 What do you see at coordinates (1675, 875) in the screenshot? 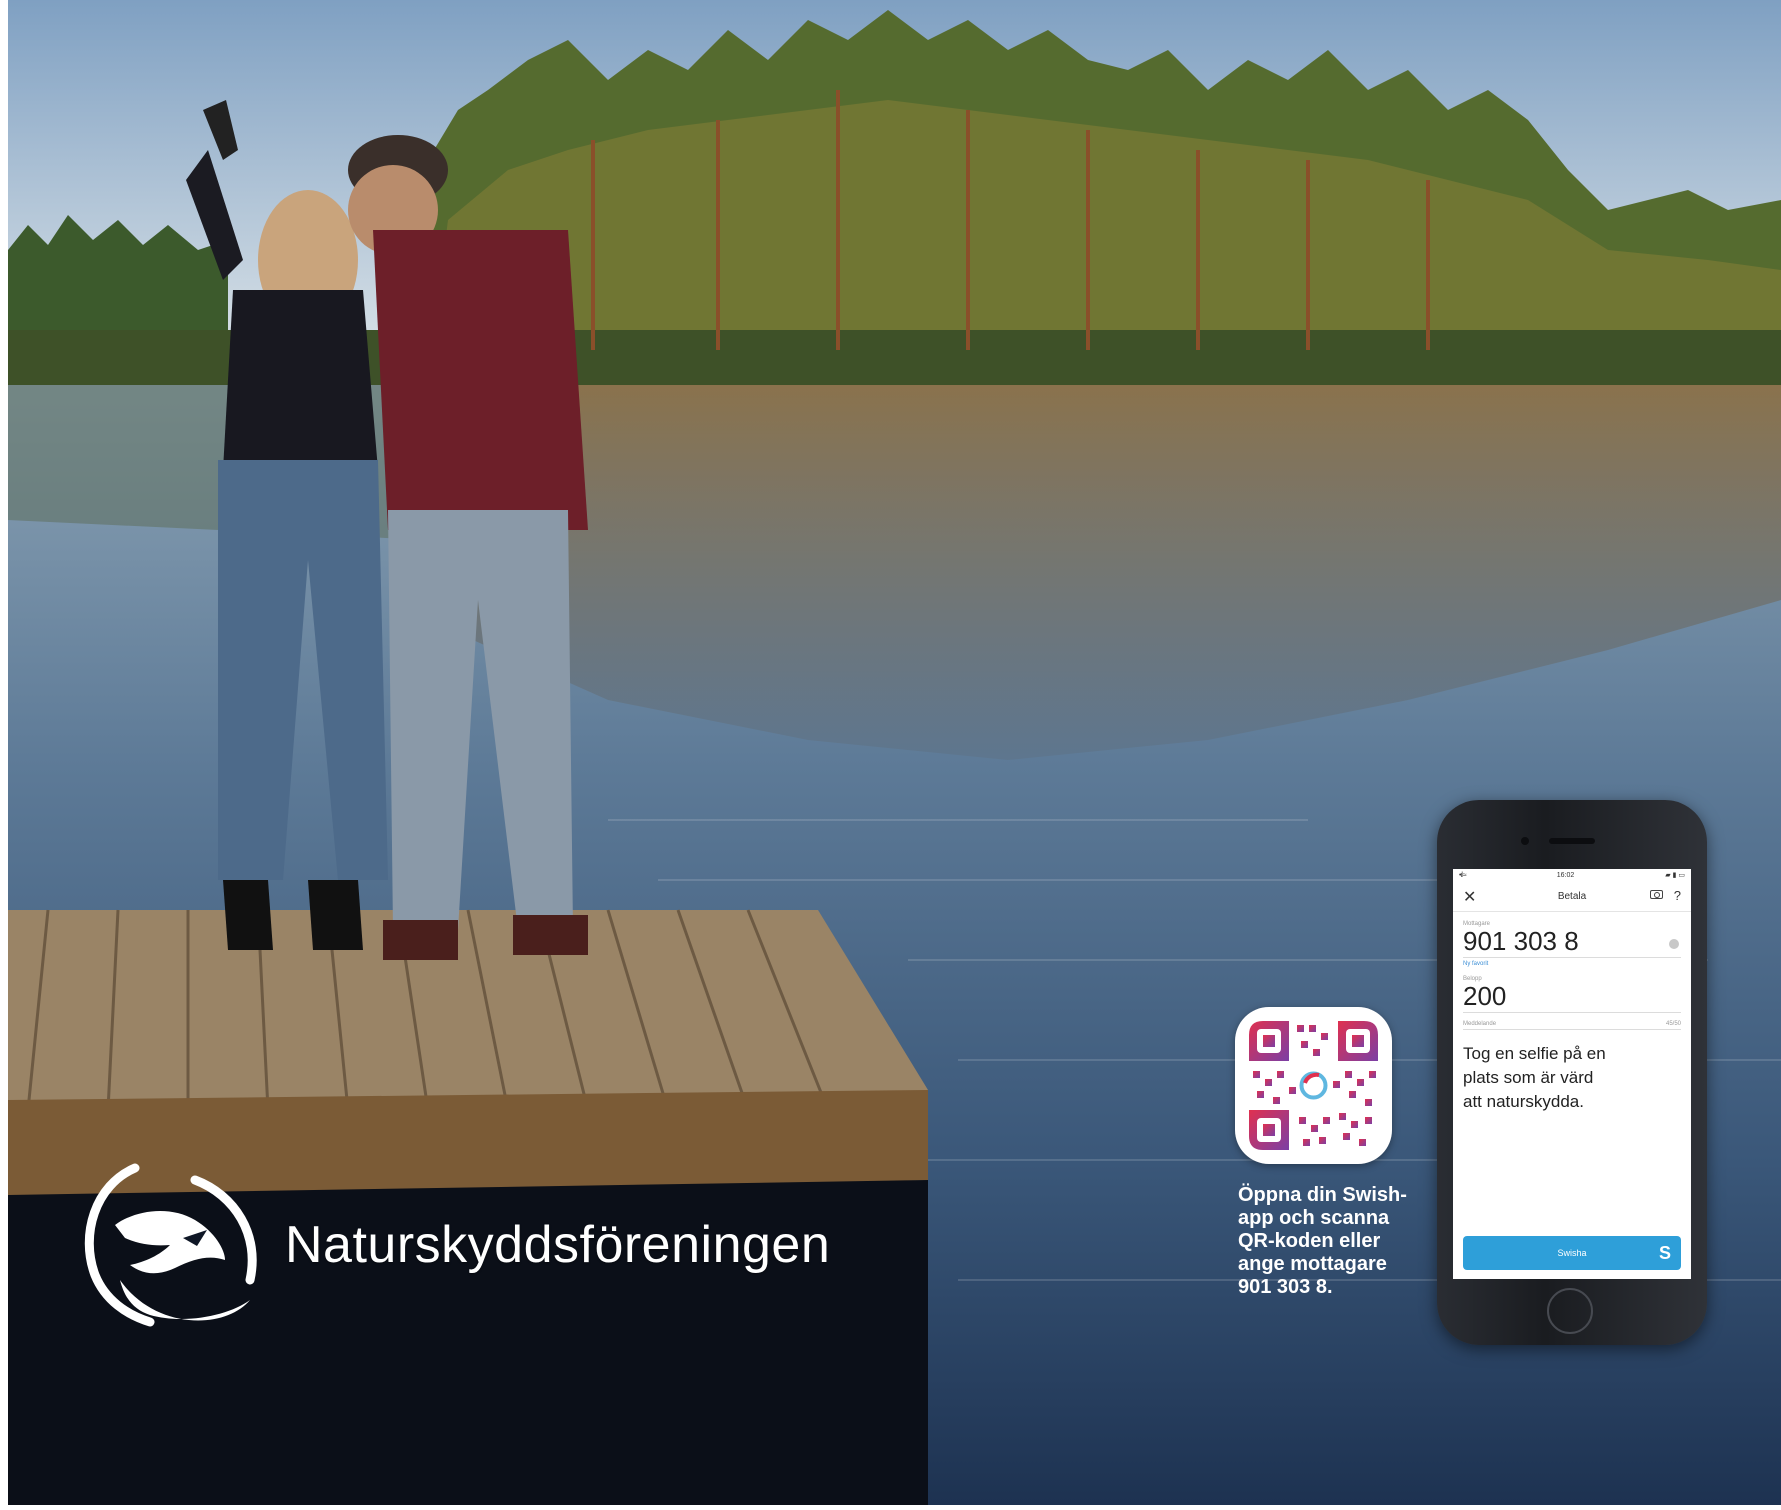
I see `battery-icon: ▰ ▮ ▭` at bounding box center [1675, 875].